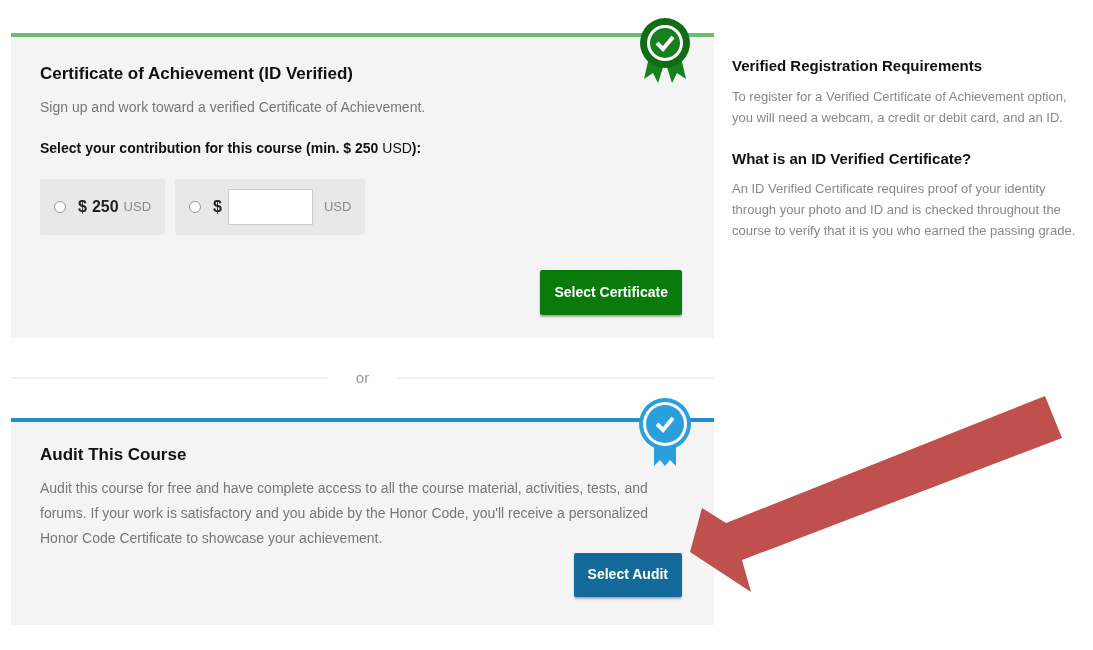 The width and height of the screenshot is (1093, 650). What do you see at coordinates (105, 206) in the screenshot?
I see `amount-label: 250` at bounding box center [105, 206].